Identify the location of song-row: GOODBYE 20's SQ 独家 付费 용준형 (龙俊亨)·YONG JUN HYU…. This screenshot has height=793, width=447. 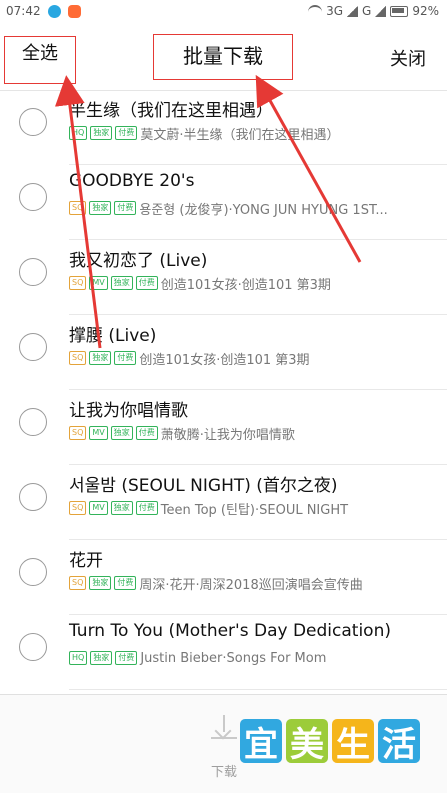
(223, 202).